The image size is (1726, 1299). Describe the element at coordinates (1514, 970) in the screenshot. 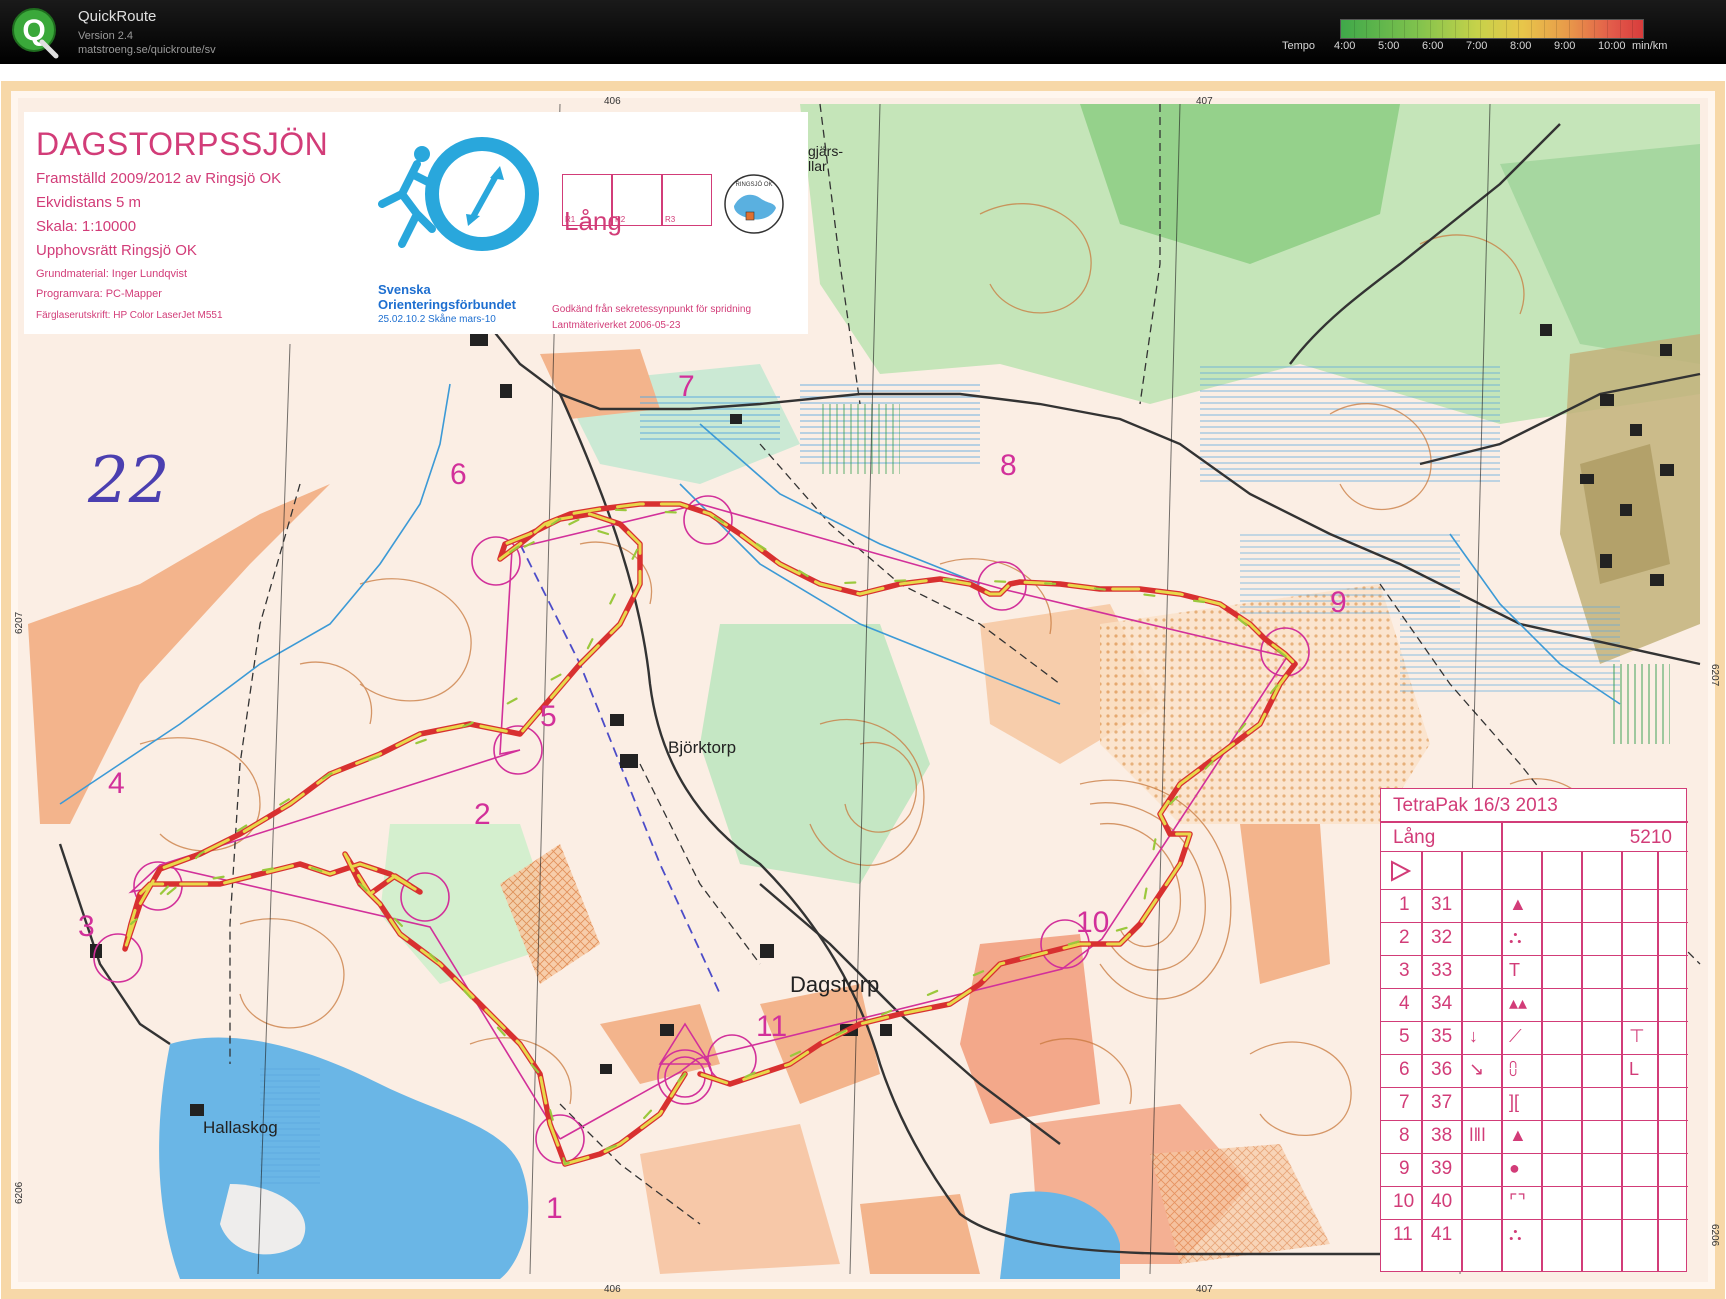

I see `description-cell-d: T` at that location.